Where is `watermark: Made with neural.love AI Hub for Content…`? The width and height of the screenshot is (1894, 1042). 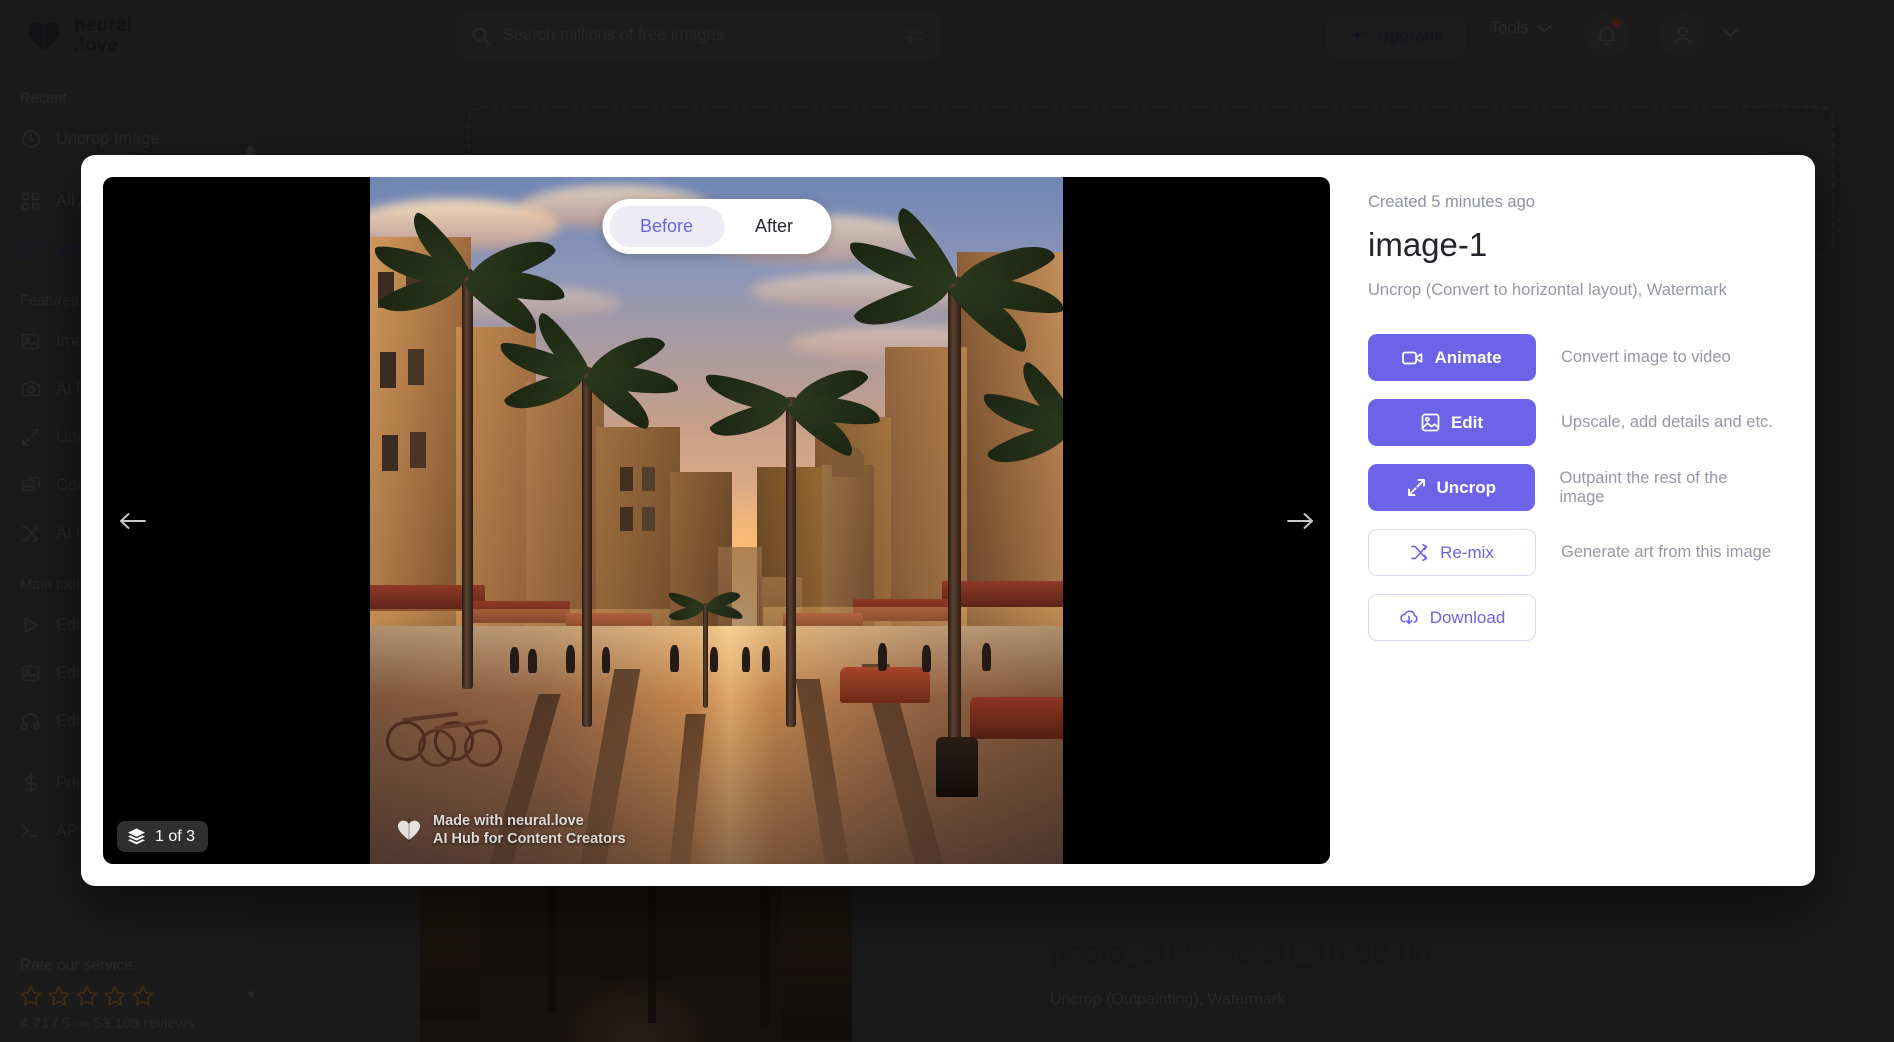
watermark: Made with neural.love AI Hub for Content… is located at coordinates (511, 830).